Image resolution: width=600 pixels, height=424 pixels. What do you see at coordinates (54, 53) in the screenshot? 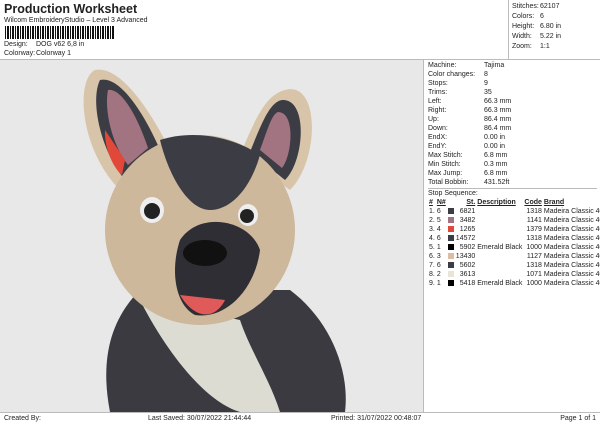
I see `colorway-value: Colorway 1` at bounding box center [54, 53].